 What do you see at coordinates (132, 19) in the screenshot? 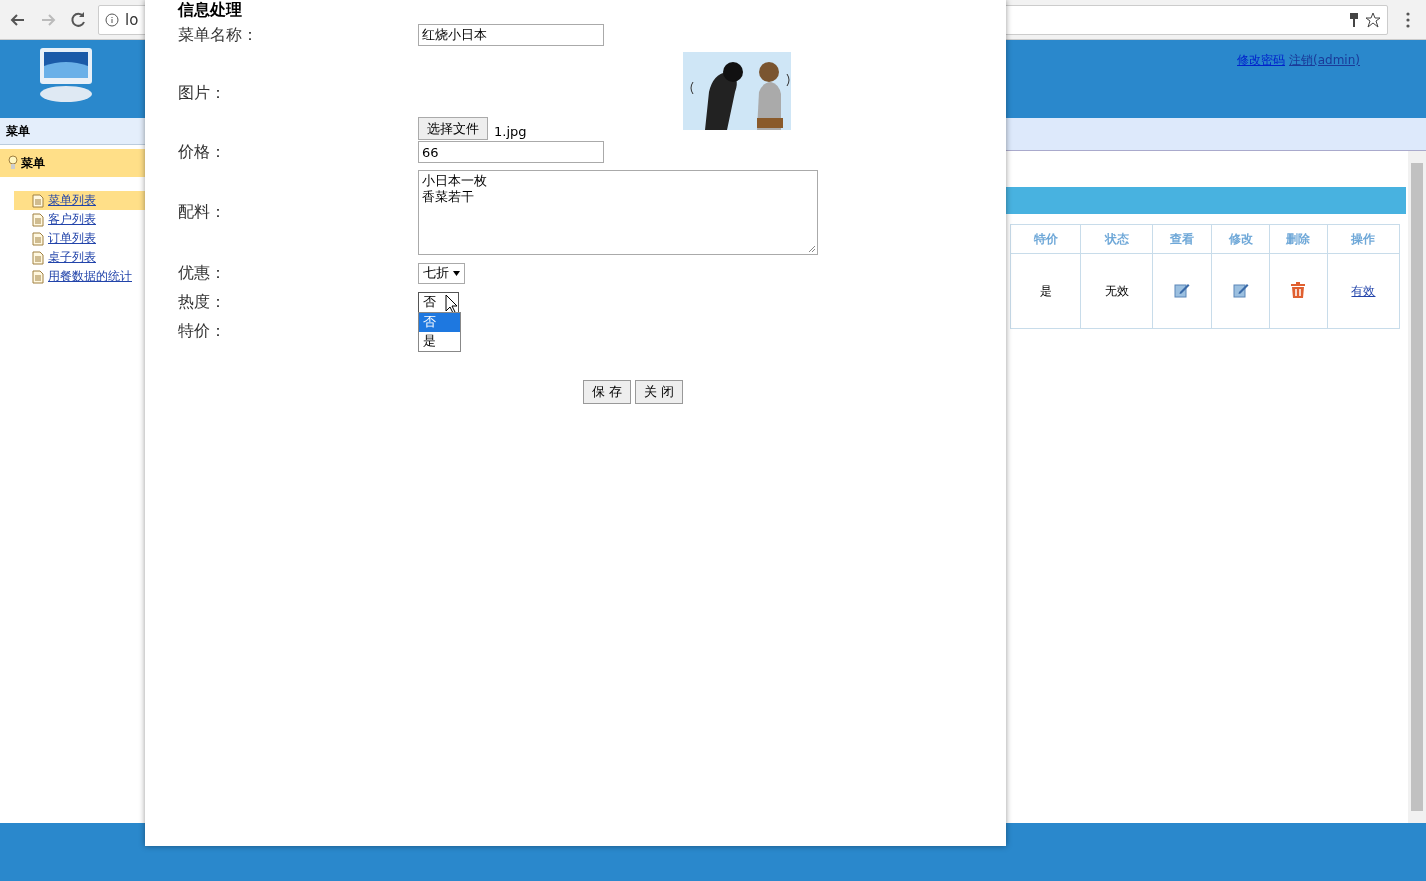
I see `address-text: lo` at bounding box center [132, 19].